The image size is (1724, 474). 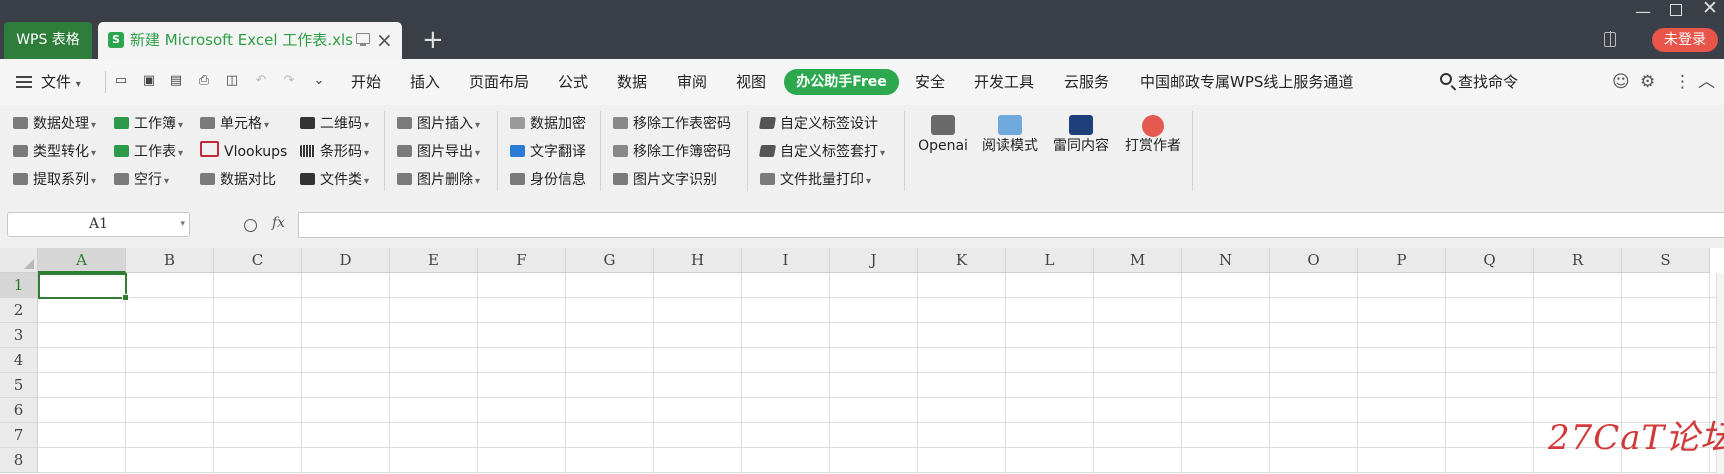 What do you see at coordinates (1050, 260) in the screenshot?
I see `column-header-l: L` at bounding box center [1050, 260].